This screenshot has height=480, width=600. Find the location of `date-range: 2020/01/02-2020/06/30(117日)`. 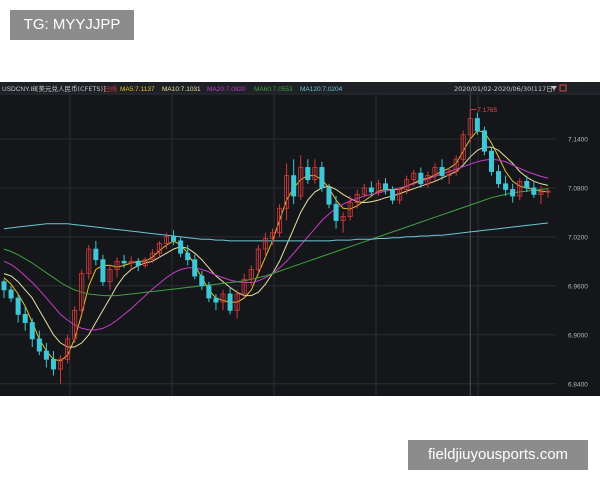

date-range: 2020/01/02-2020/06/30(117日) is located at coordinates (504, 89).